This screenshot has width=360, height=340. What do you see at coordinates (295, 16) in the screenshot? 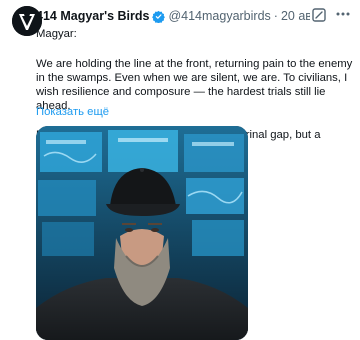
I see `tweet-date: 20 авг.` at bounding box center [295, 16].